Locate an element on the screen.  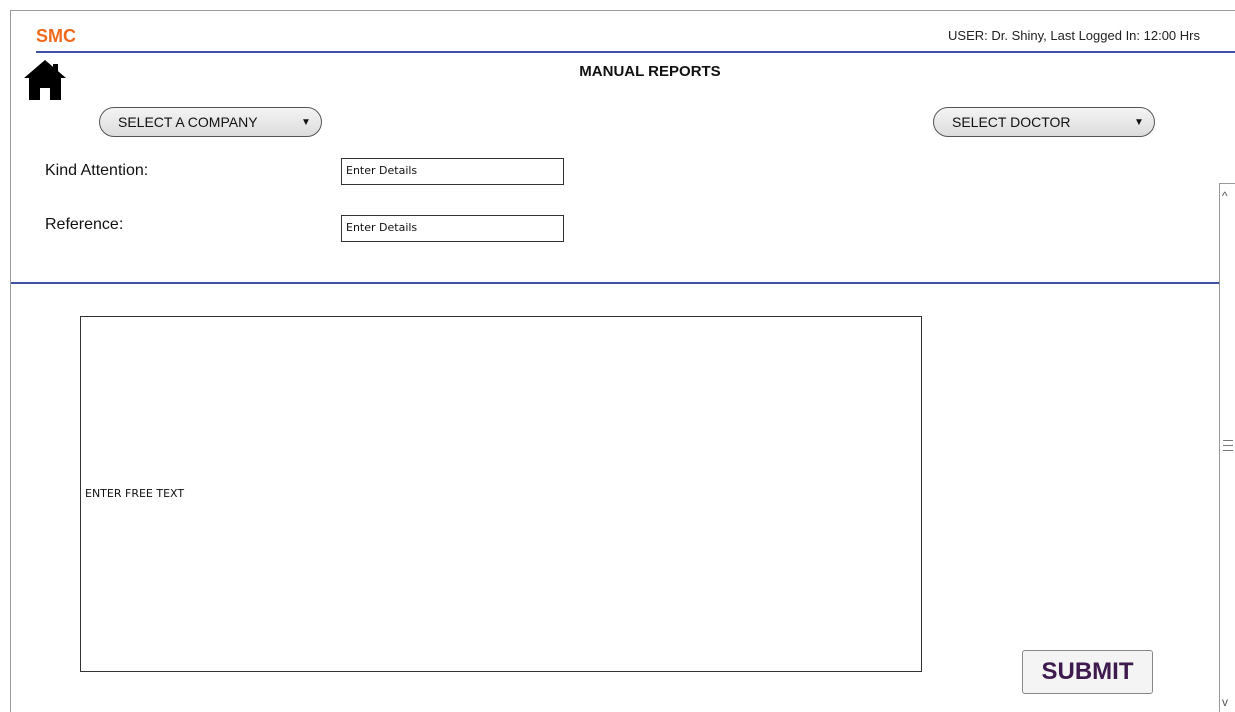
brand-logo: SMC is located at coordinates (56, 36).